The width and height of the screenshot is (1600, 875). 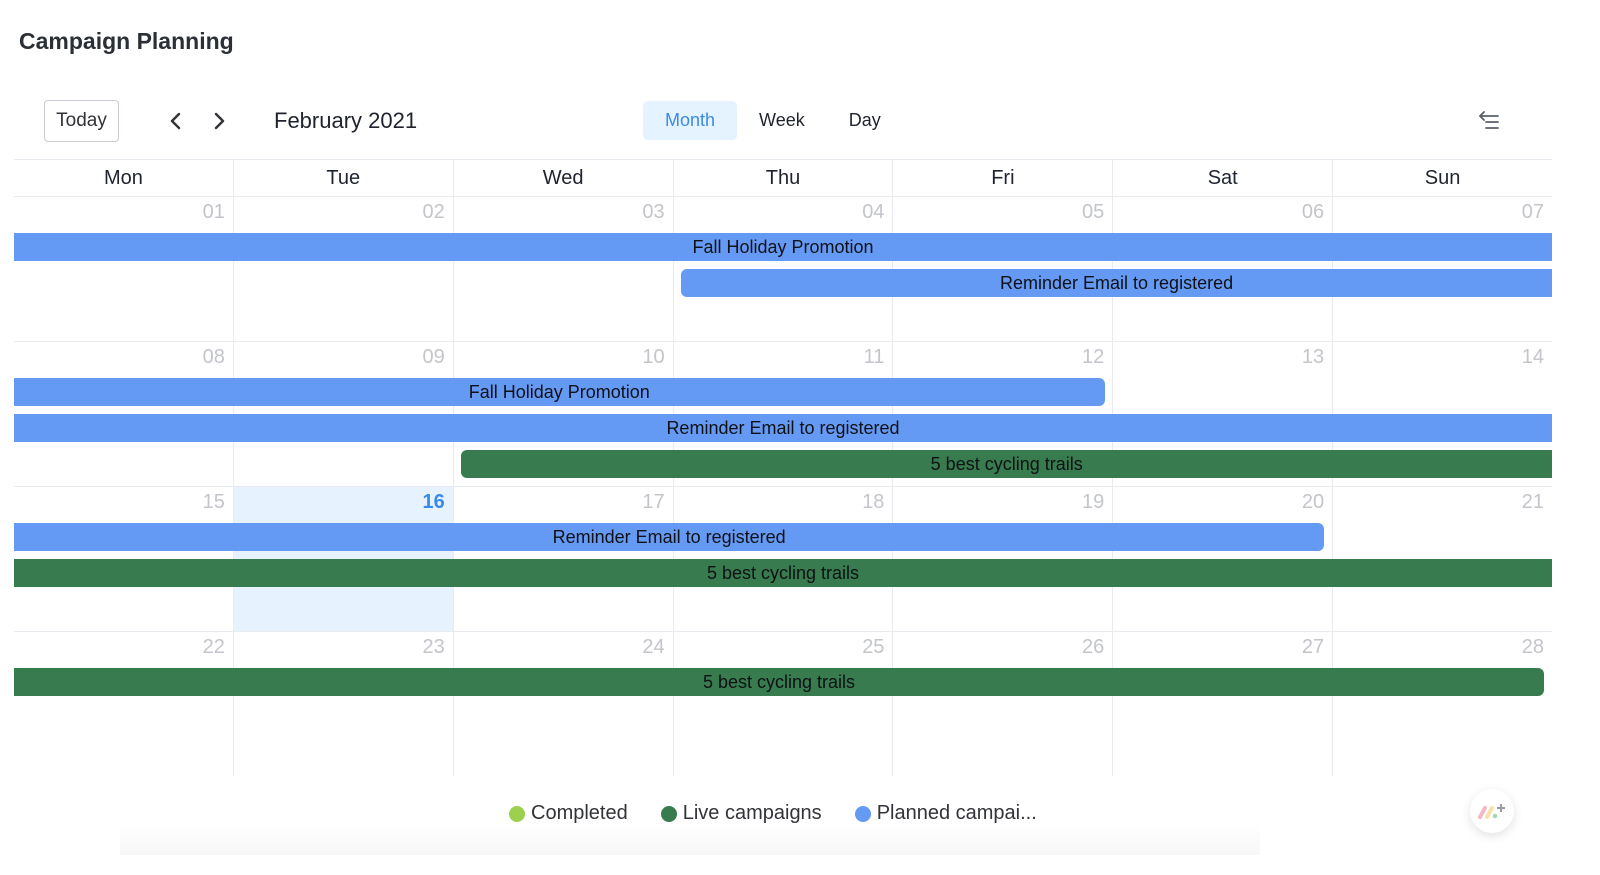 What do you see at coordinates (1442, 704) in the screenshot?
I see `day-cell: 28` at bounding box center [1442, 704].